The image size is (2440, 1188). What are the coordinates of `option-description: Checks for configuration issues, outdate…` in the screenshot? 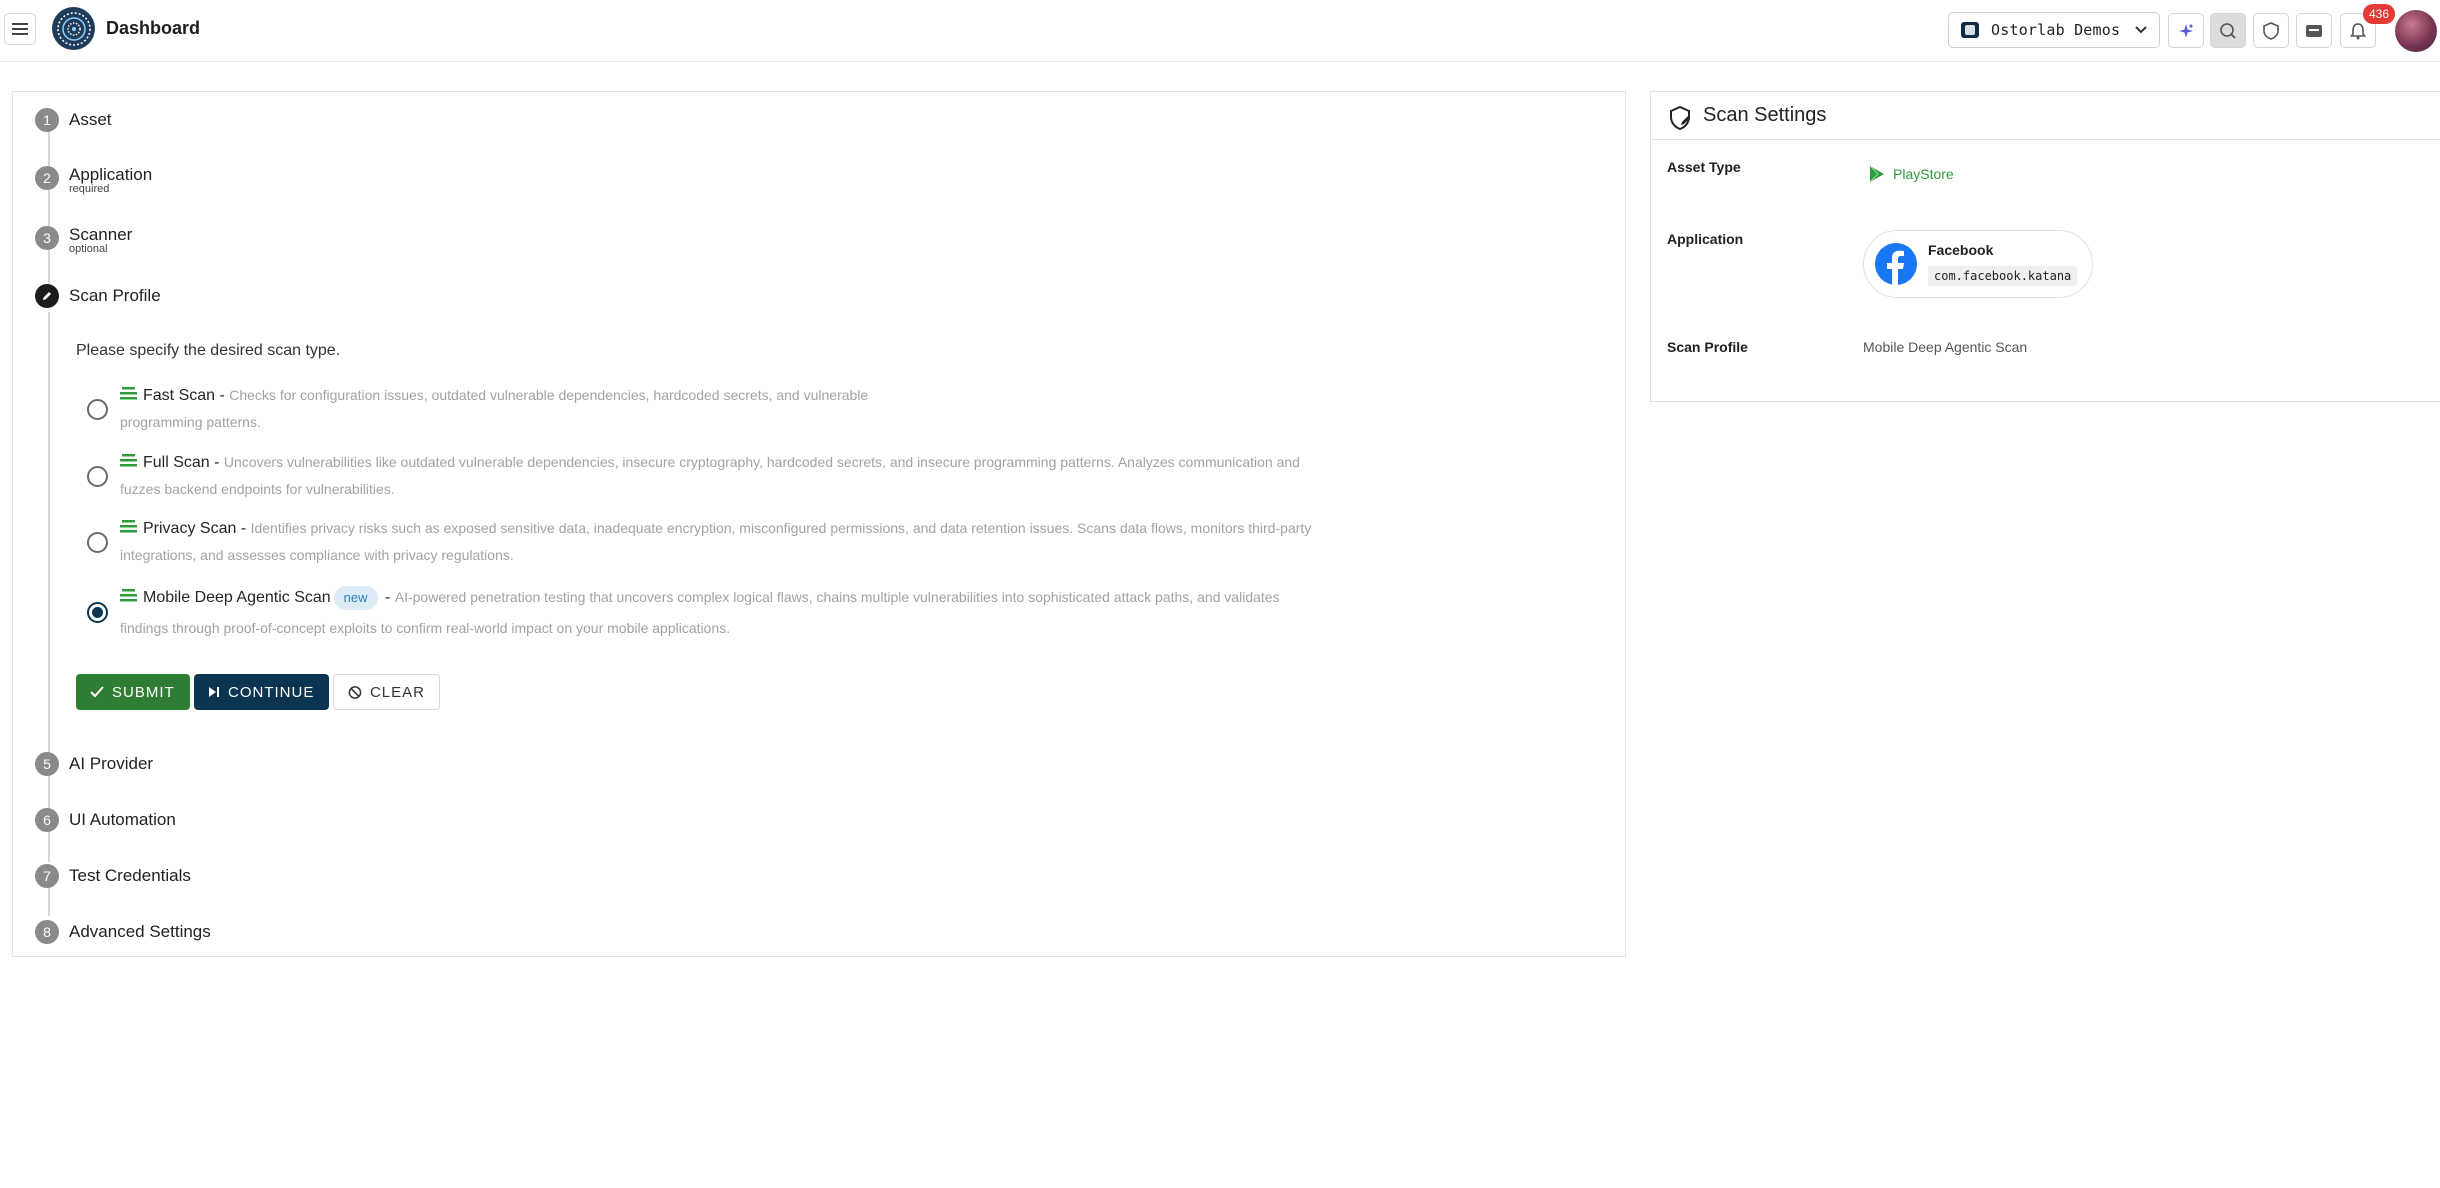 It's located at (549, 395).